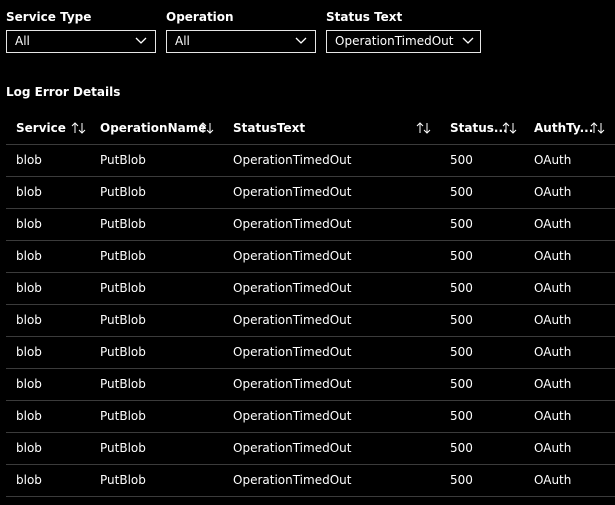 Image resolution: width=615 pixels, height=505 pixels. I want to click on operation-dropdown: All, so click(241, 41).